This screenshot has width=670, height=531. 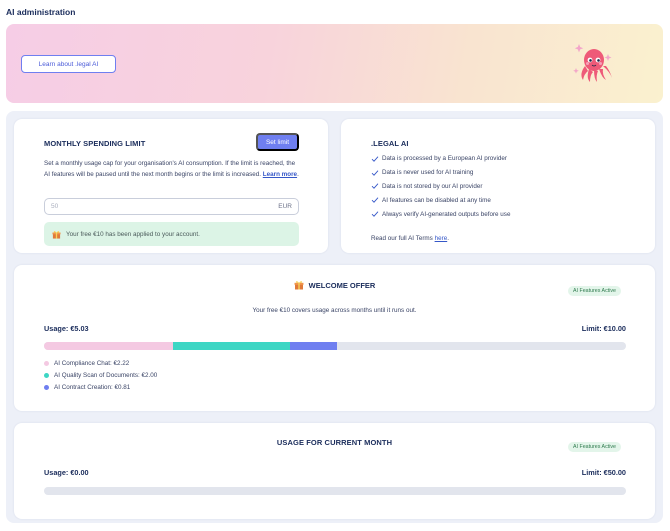 What do you see at coordinates (100, 388) in the screenshot?
I see `list-item: AI Contract Creation: €0.81` at bounding box center [100, 388].